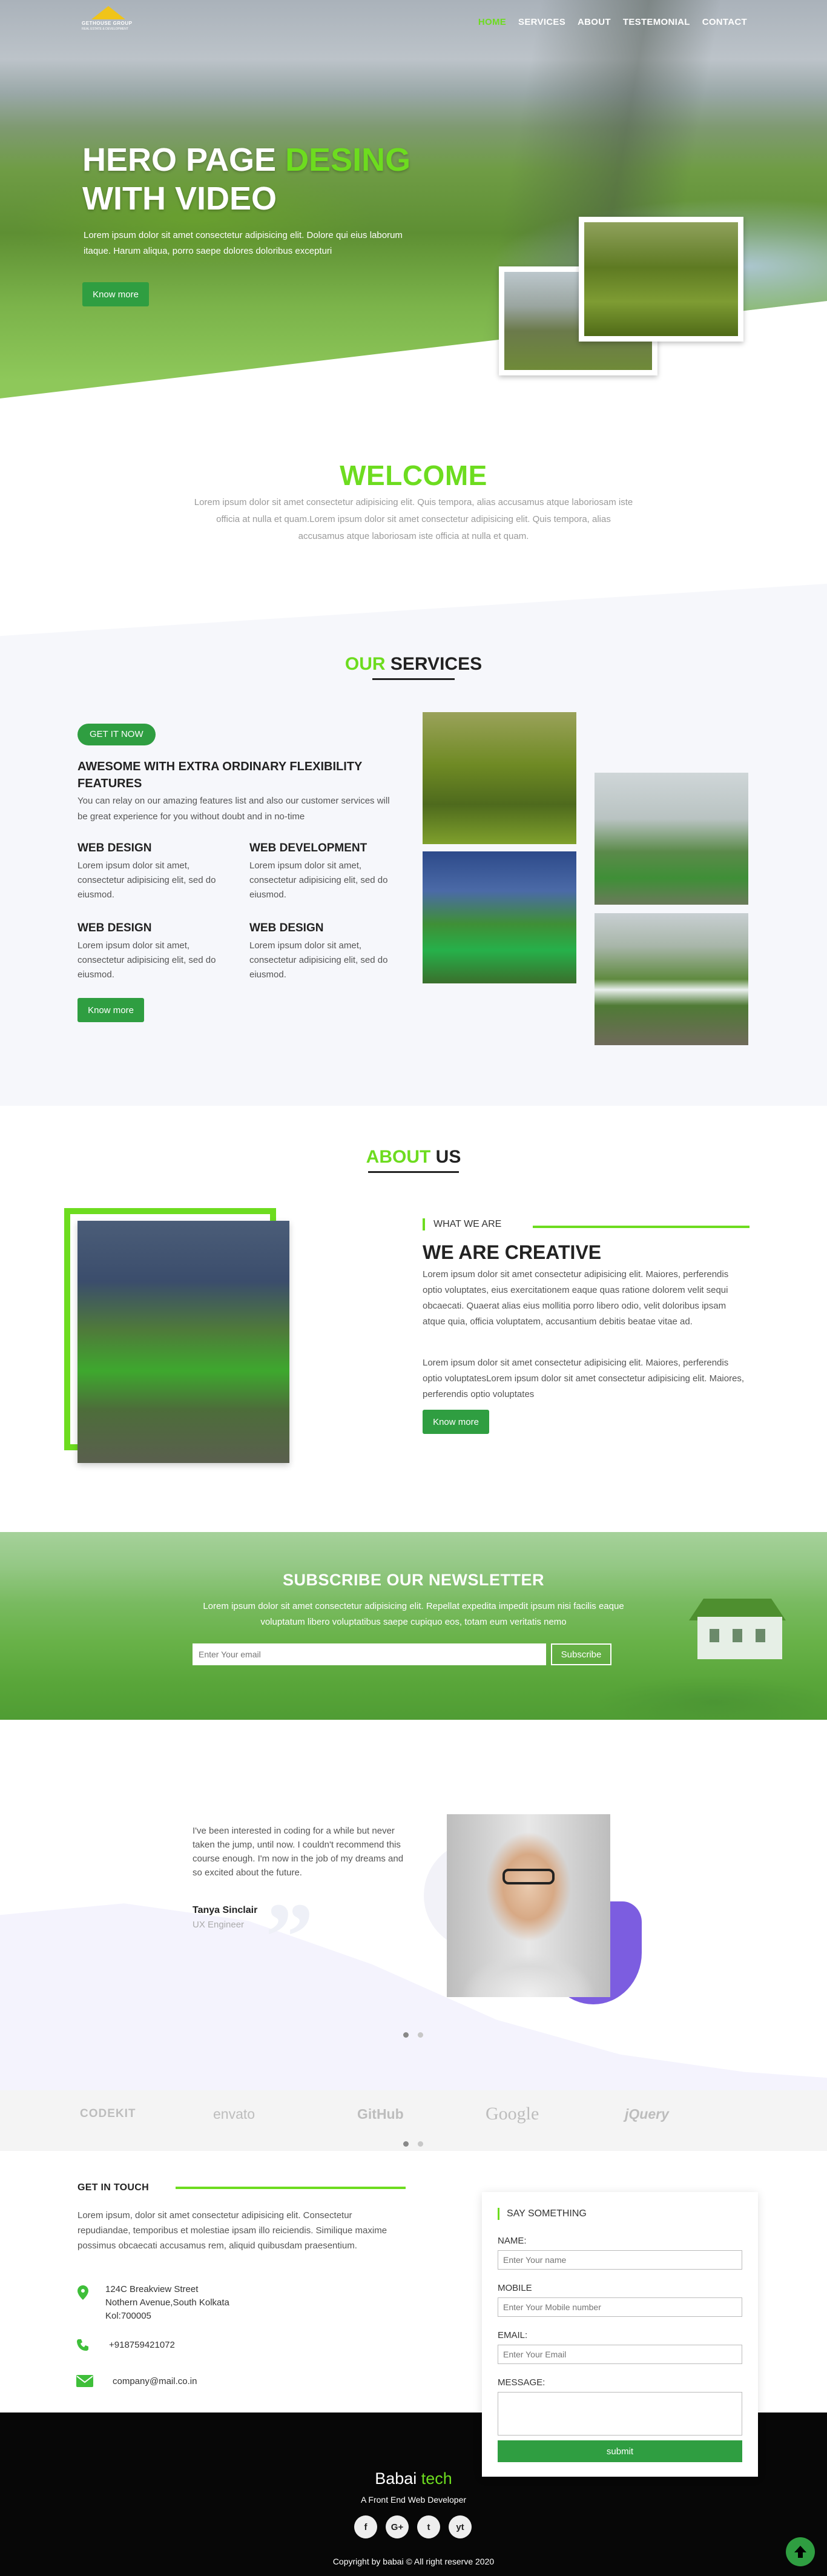 Image resolution: width=827 pixels, height=2576 pixels. Describe the element at coordinates (499, 917) in the screenshot. I see `services-photo-blue-valley` at that location.